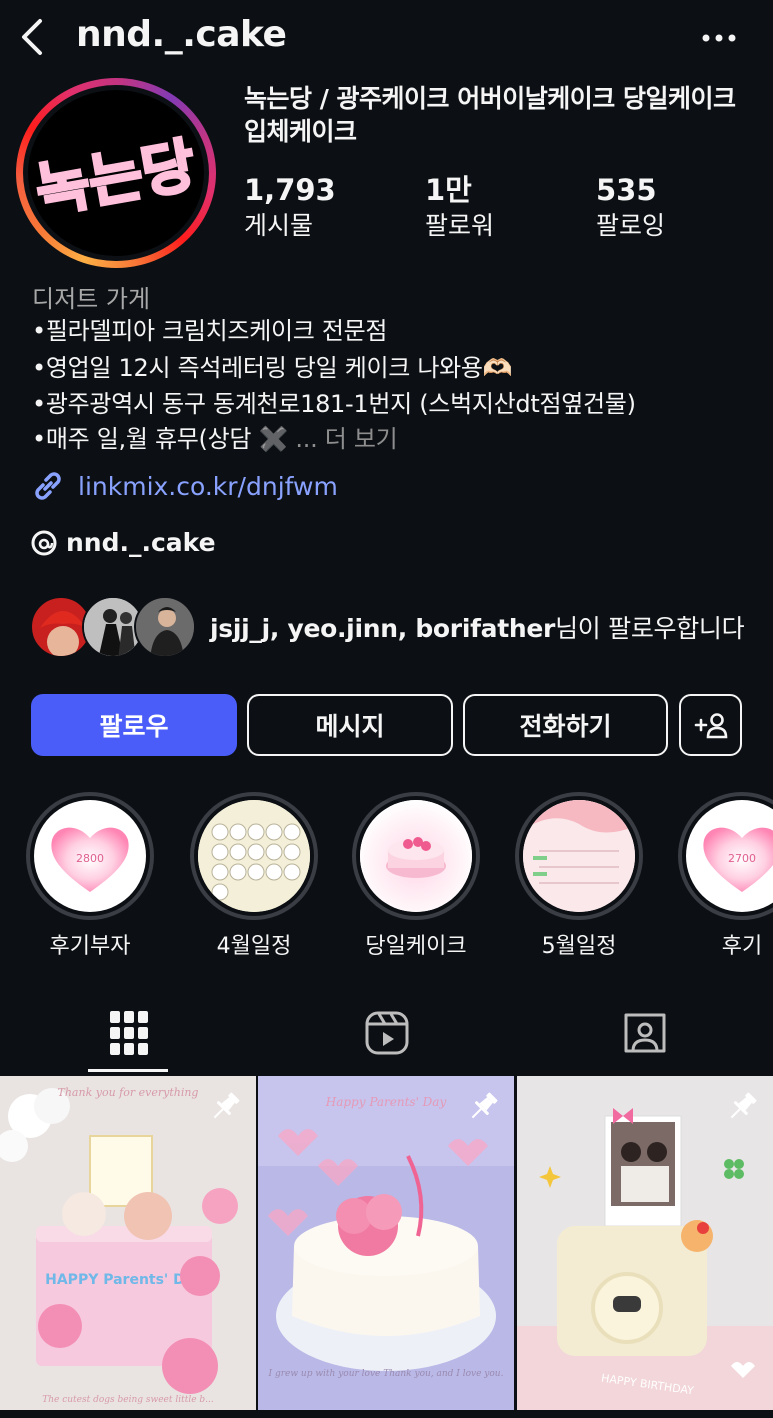  What do you see at coordinates (490, 115) in the screenshot?
I see `profile-full-name: 녹는당 / 광주케이크 어버이날케이크 당일케이크 입체케이크` at bounding box center [490, 115].